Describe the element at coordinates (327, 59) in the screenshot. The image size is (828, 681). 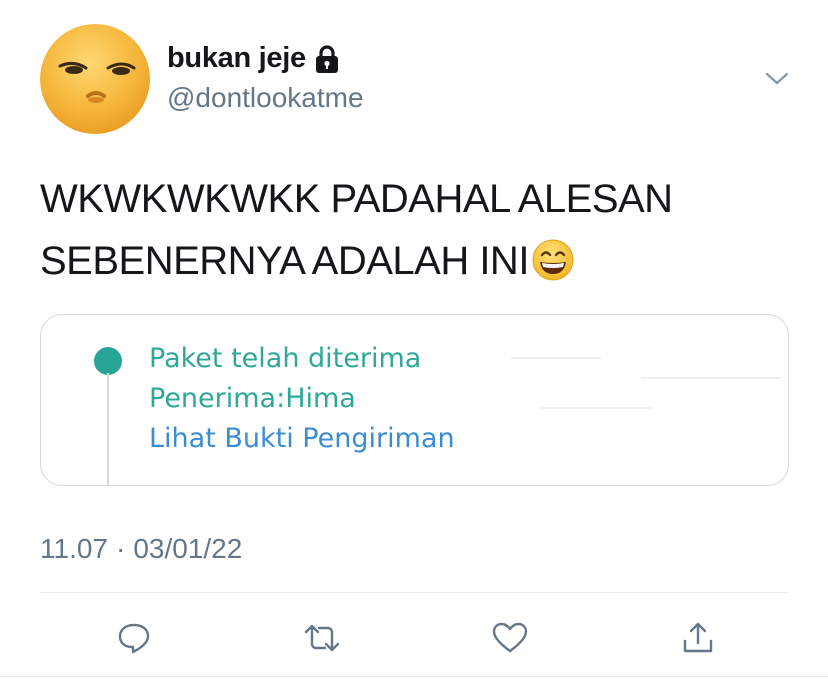
I see `lock-icon` at that location.